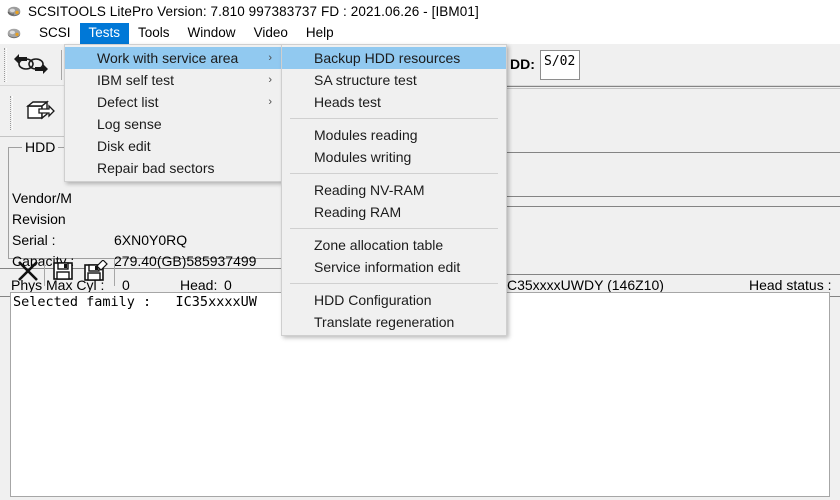 This screenshot has height=500, width=840. Describe the element at coordinates (365, 80) in the screenshot. I see `menu-item-label: SA structure test` at that location.